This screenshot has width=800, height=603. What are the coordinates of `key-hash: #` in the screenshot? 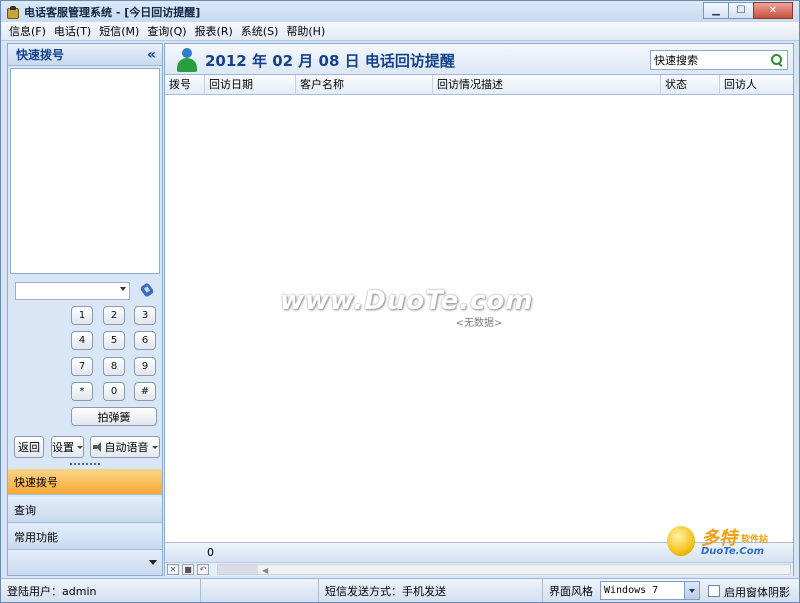 It's located at (145, 391).